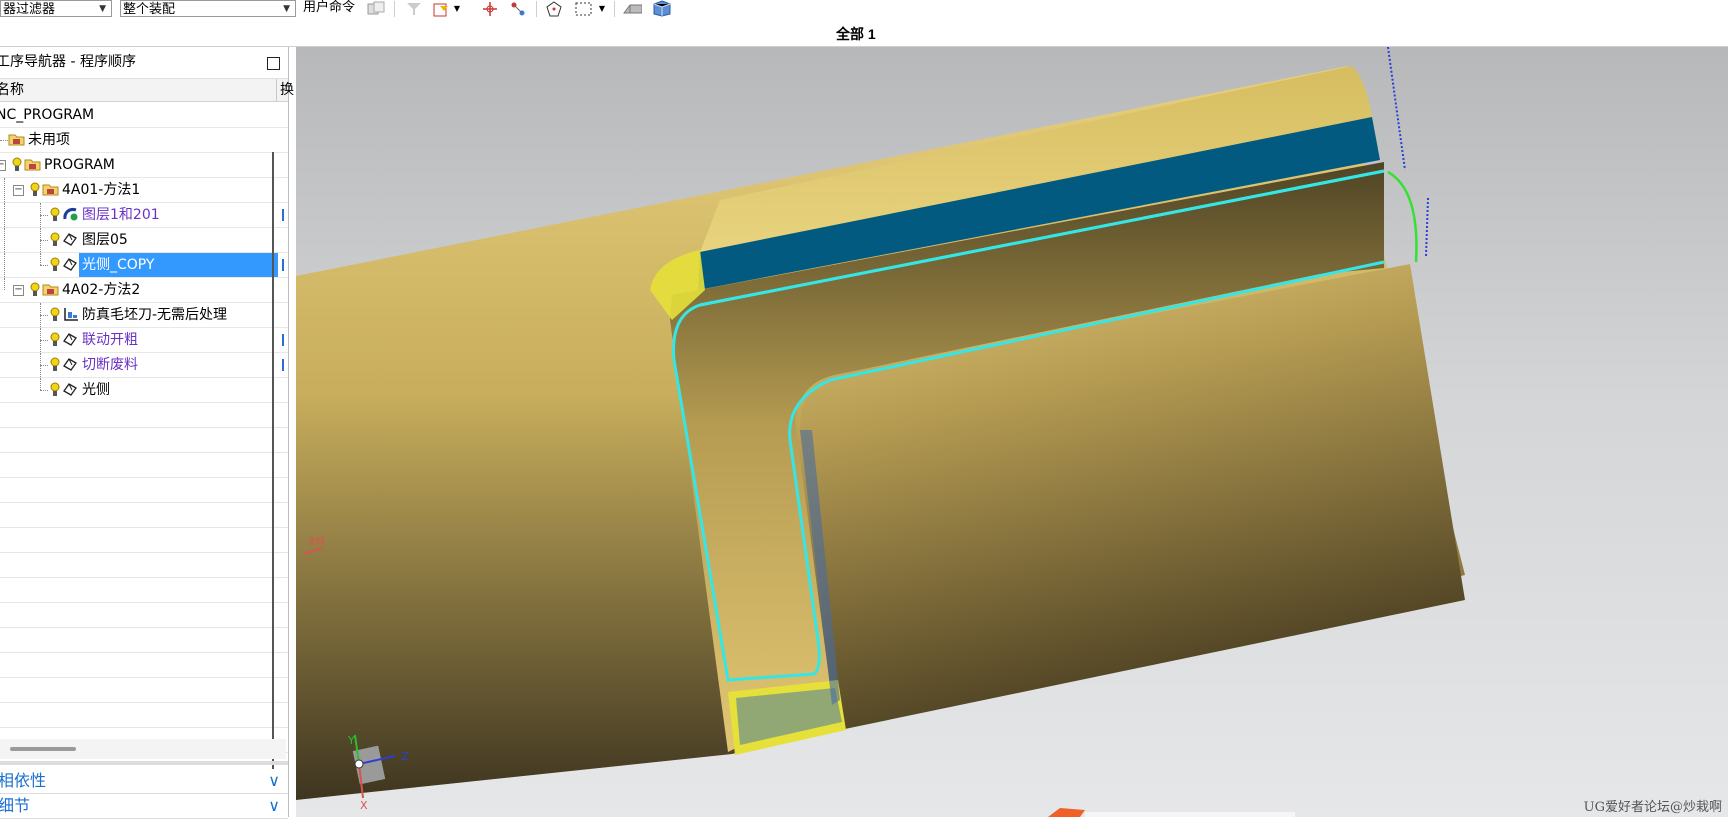  I want to click on tree-item-label: 光侧_COPY, so click(178, 265).